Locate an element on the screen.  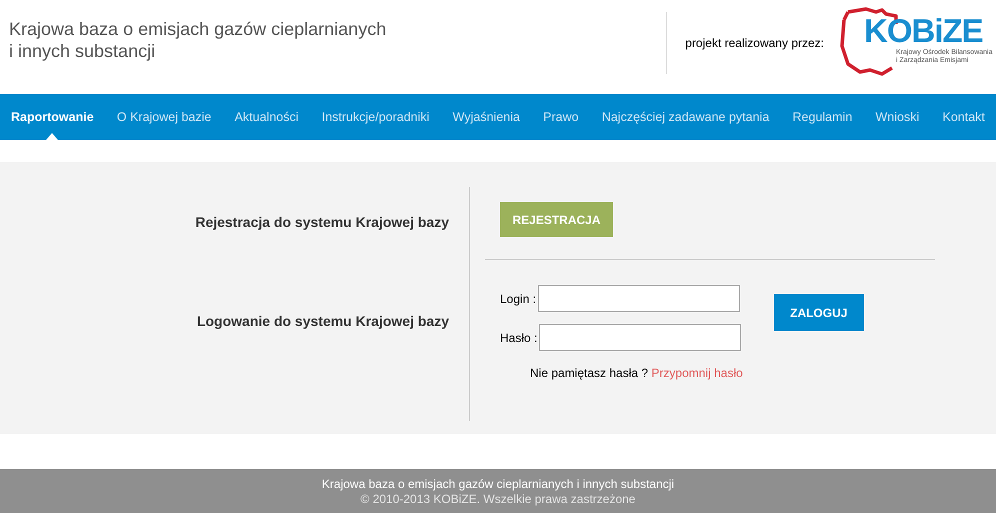
password-input is located at coordinates (640, 337).